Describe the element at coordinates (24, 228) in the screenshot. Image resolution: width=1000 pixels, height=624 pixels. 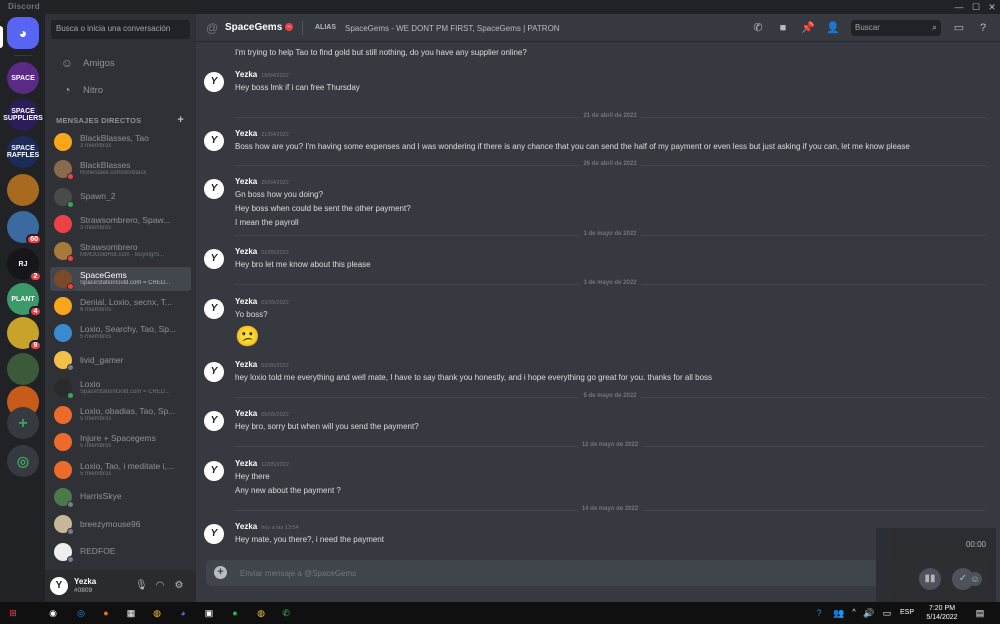
I see `server-icon: 60` at that location.